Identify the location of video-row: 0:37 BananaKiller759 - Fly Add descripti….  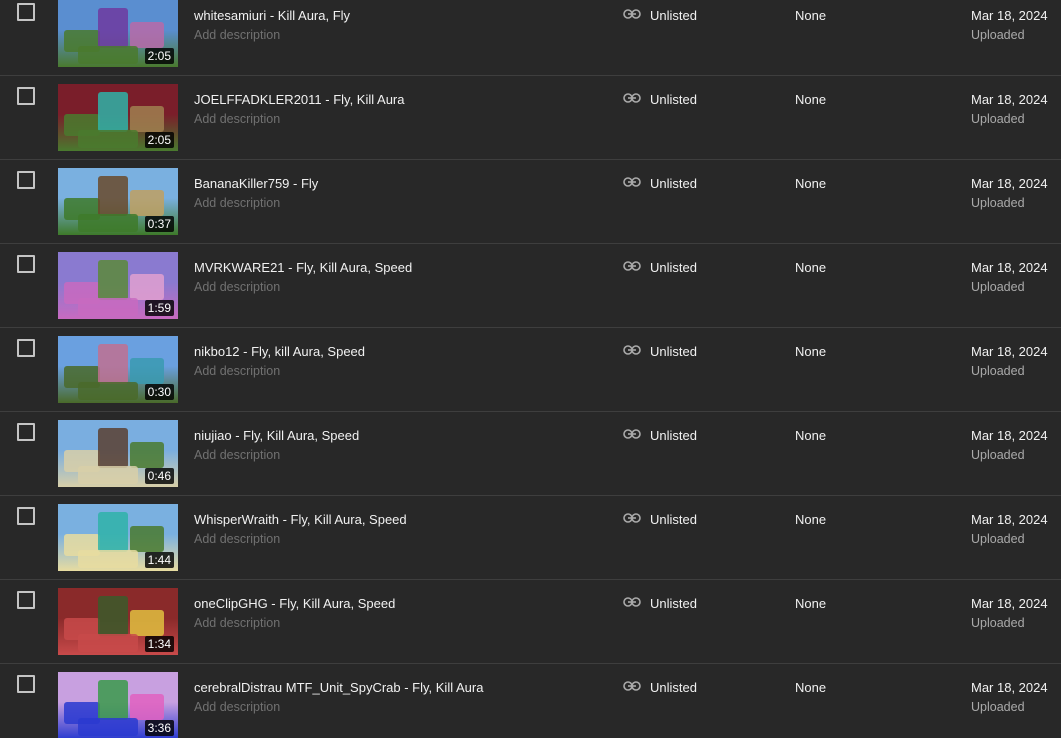
(530, 202).